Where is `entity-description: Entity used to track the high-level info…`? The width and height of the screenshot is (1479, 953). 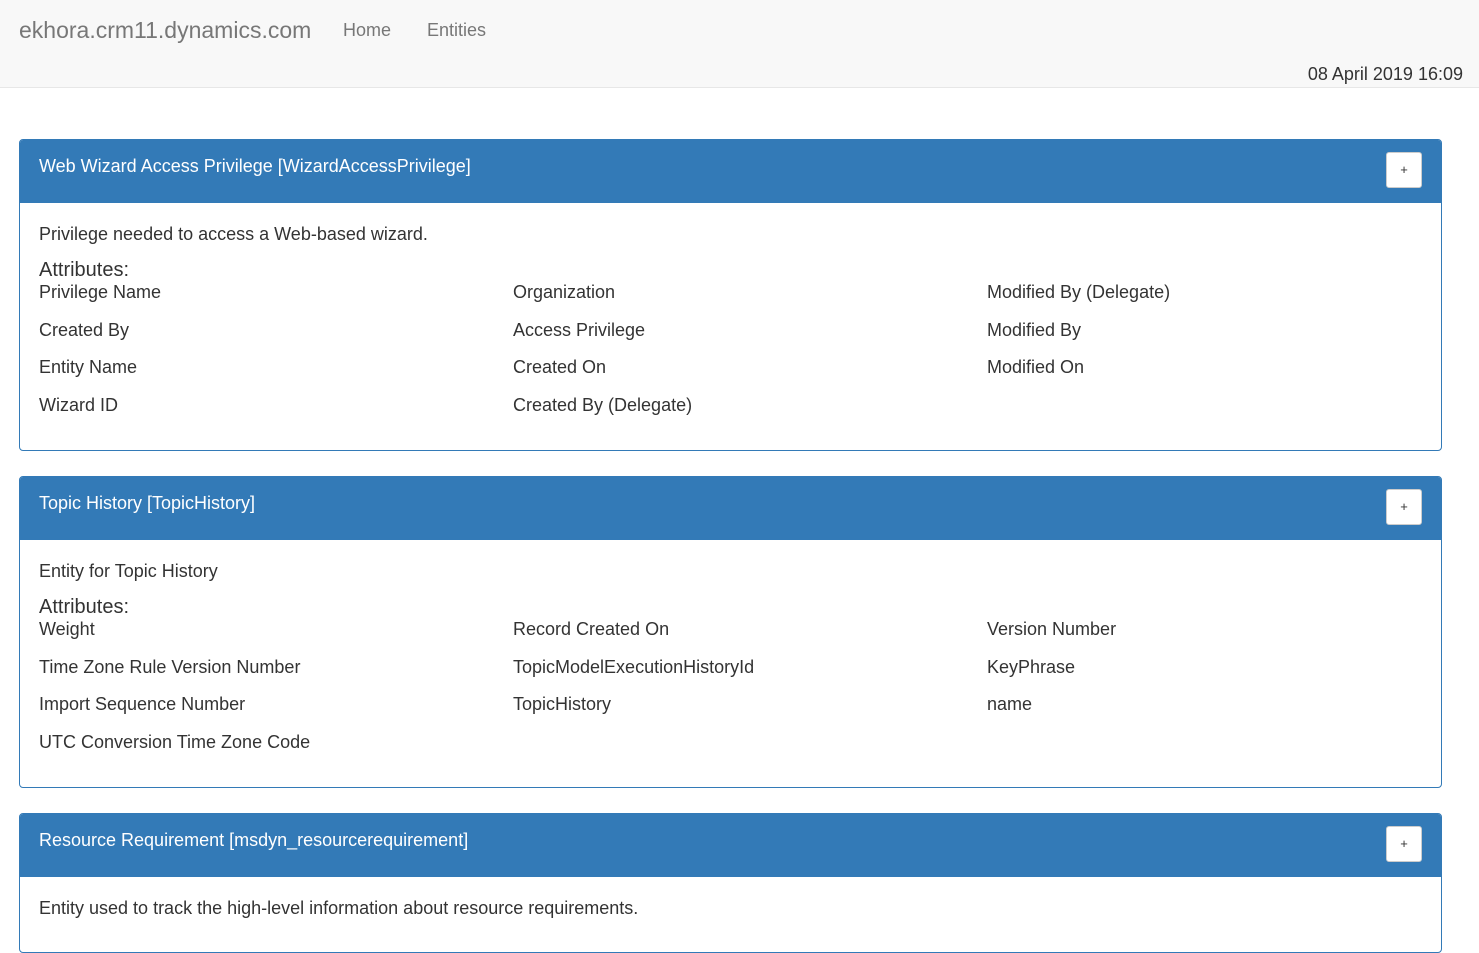 entity-description: Entity used to track the high-level info… is located at coordinates (339, 908).